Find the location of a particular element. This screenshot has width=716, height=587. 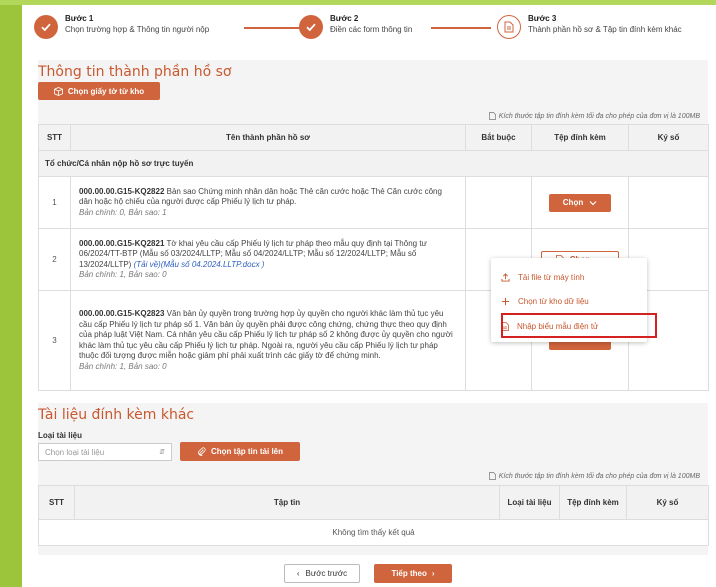

box-icon is located at coordinates (58, 91).